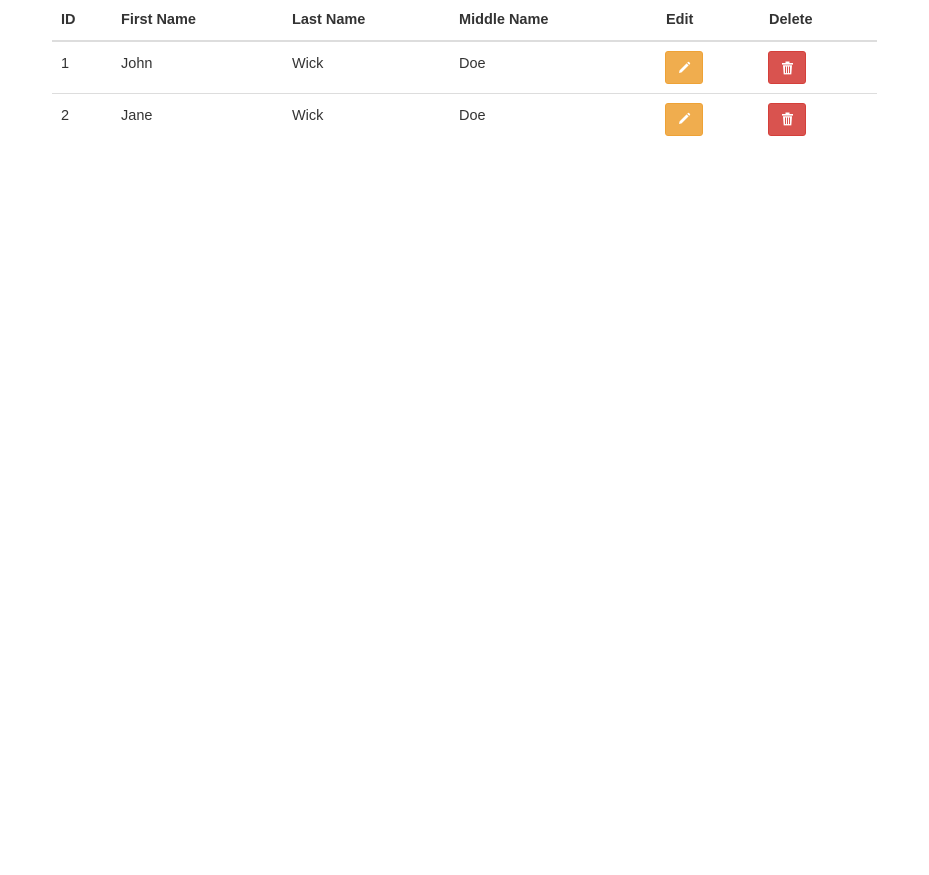 This screenshot has height=875, width=929. What do you see at coordinates (553, 21) in the screenshot?
I see `header-middle-name: Middle Name` at bounding box center [553, 21].